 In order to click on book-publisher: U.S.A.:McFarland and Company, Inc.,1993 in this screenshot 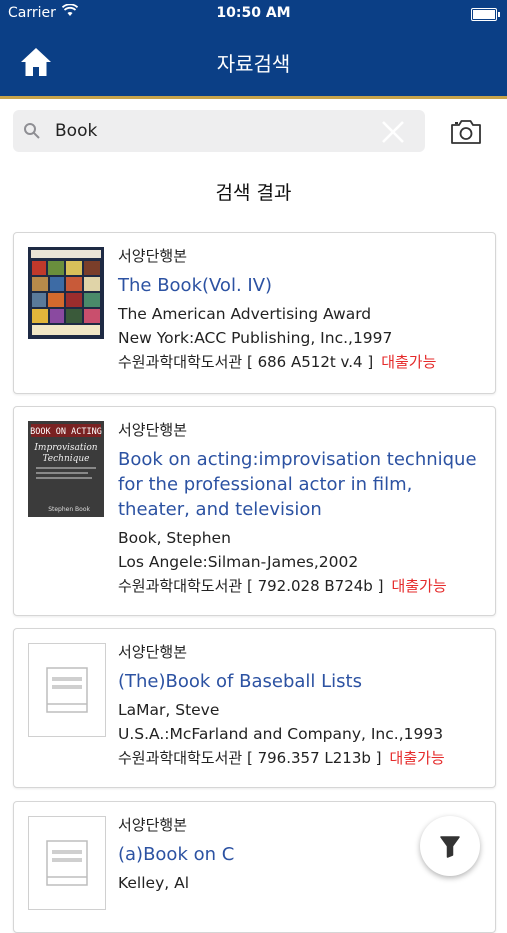, I will do `click(281, 734)`.